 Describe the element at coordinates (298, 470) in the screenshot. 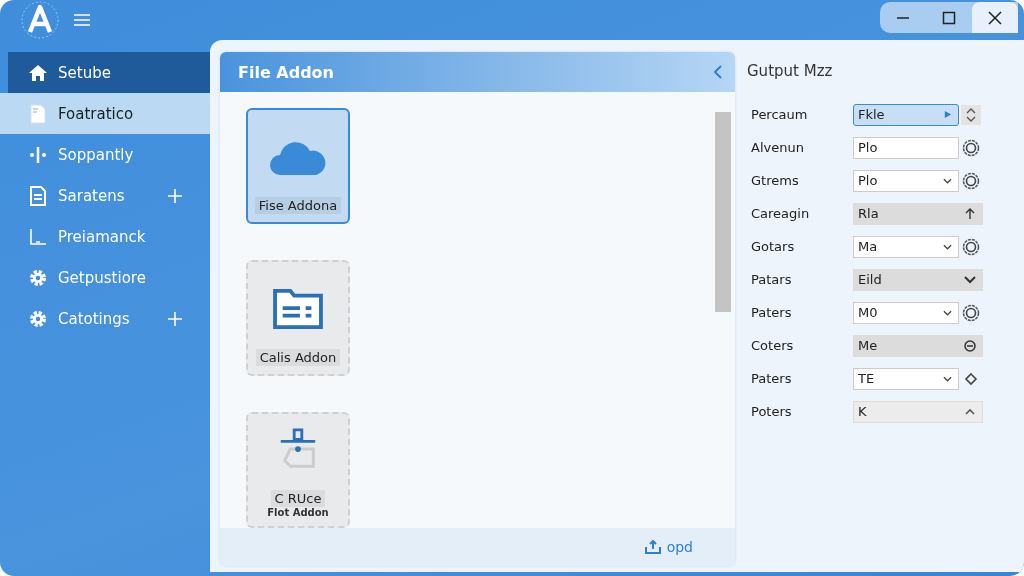

I see `addon-tile: C RUce Flot Addon` at that location.